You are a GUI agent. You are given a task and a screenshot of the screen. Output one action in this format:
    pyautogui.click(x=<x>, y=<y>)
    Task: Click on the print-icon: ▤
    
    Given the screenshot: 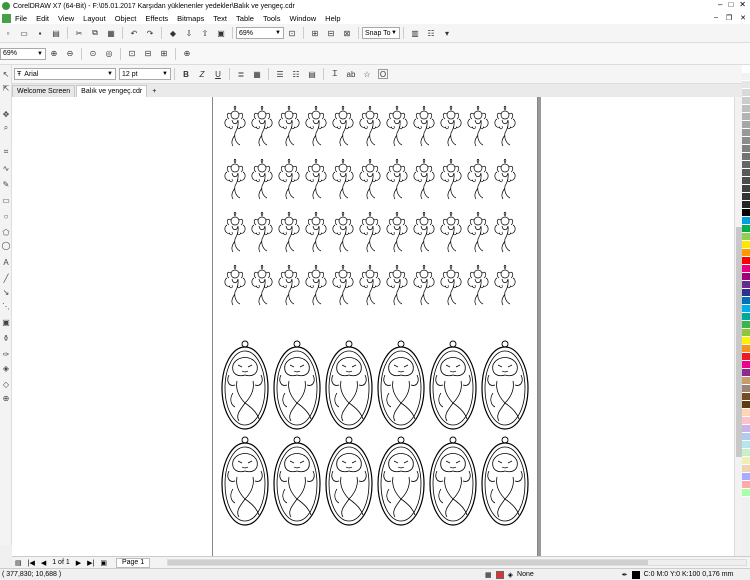 What is the action you would take?
    pyautogui.click(x=56, y=33)
    